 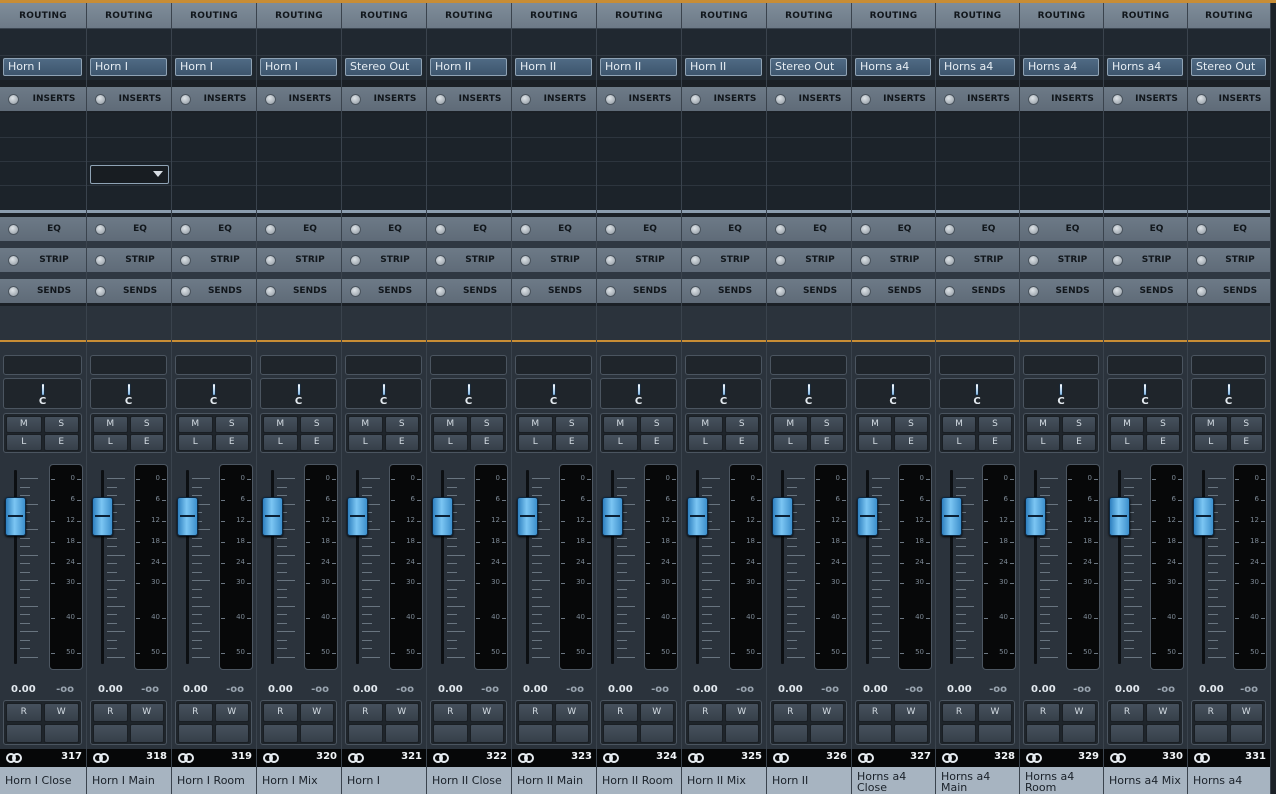 What do you see at coordinates (1061, 393) in the screenshot?
I see `pan-control: C` at bounding box center [1061, 393].